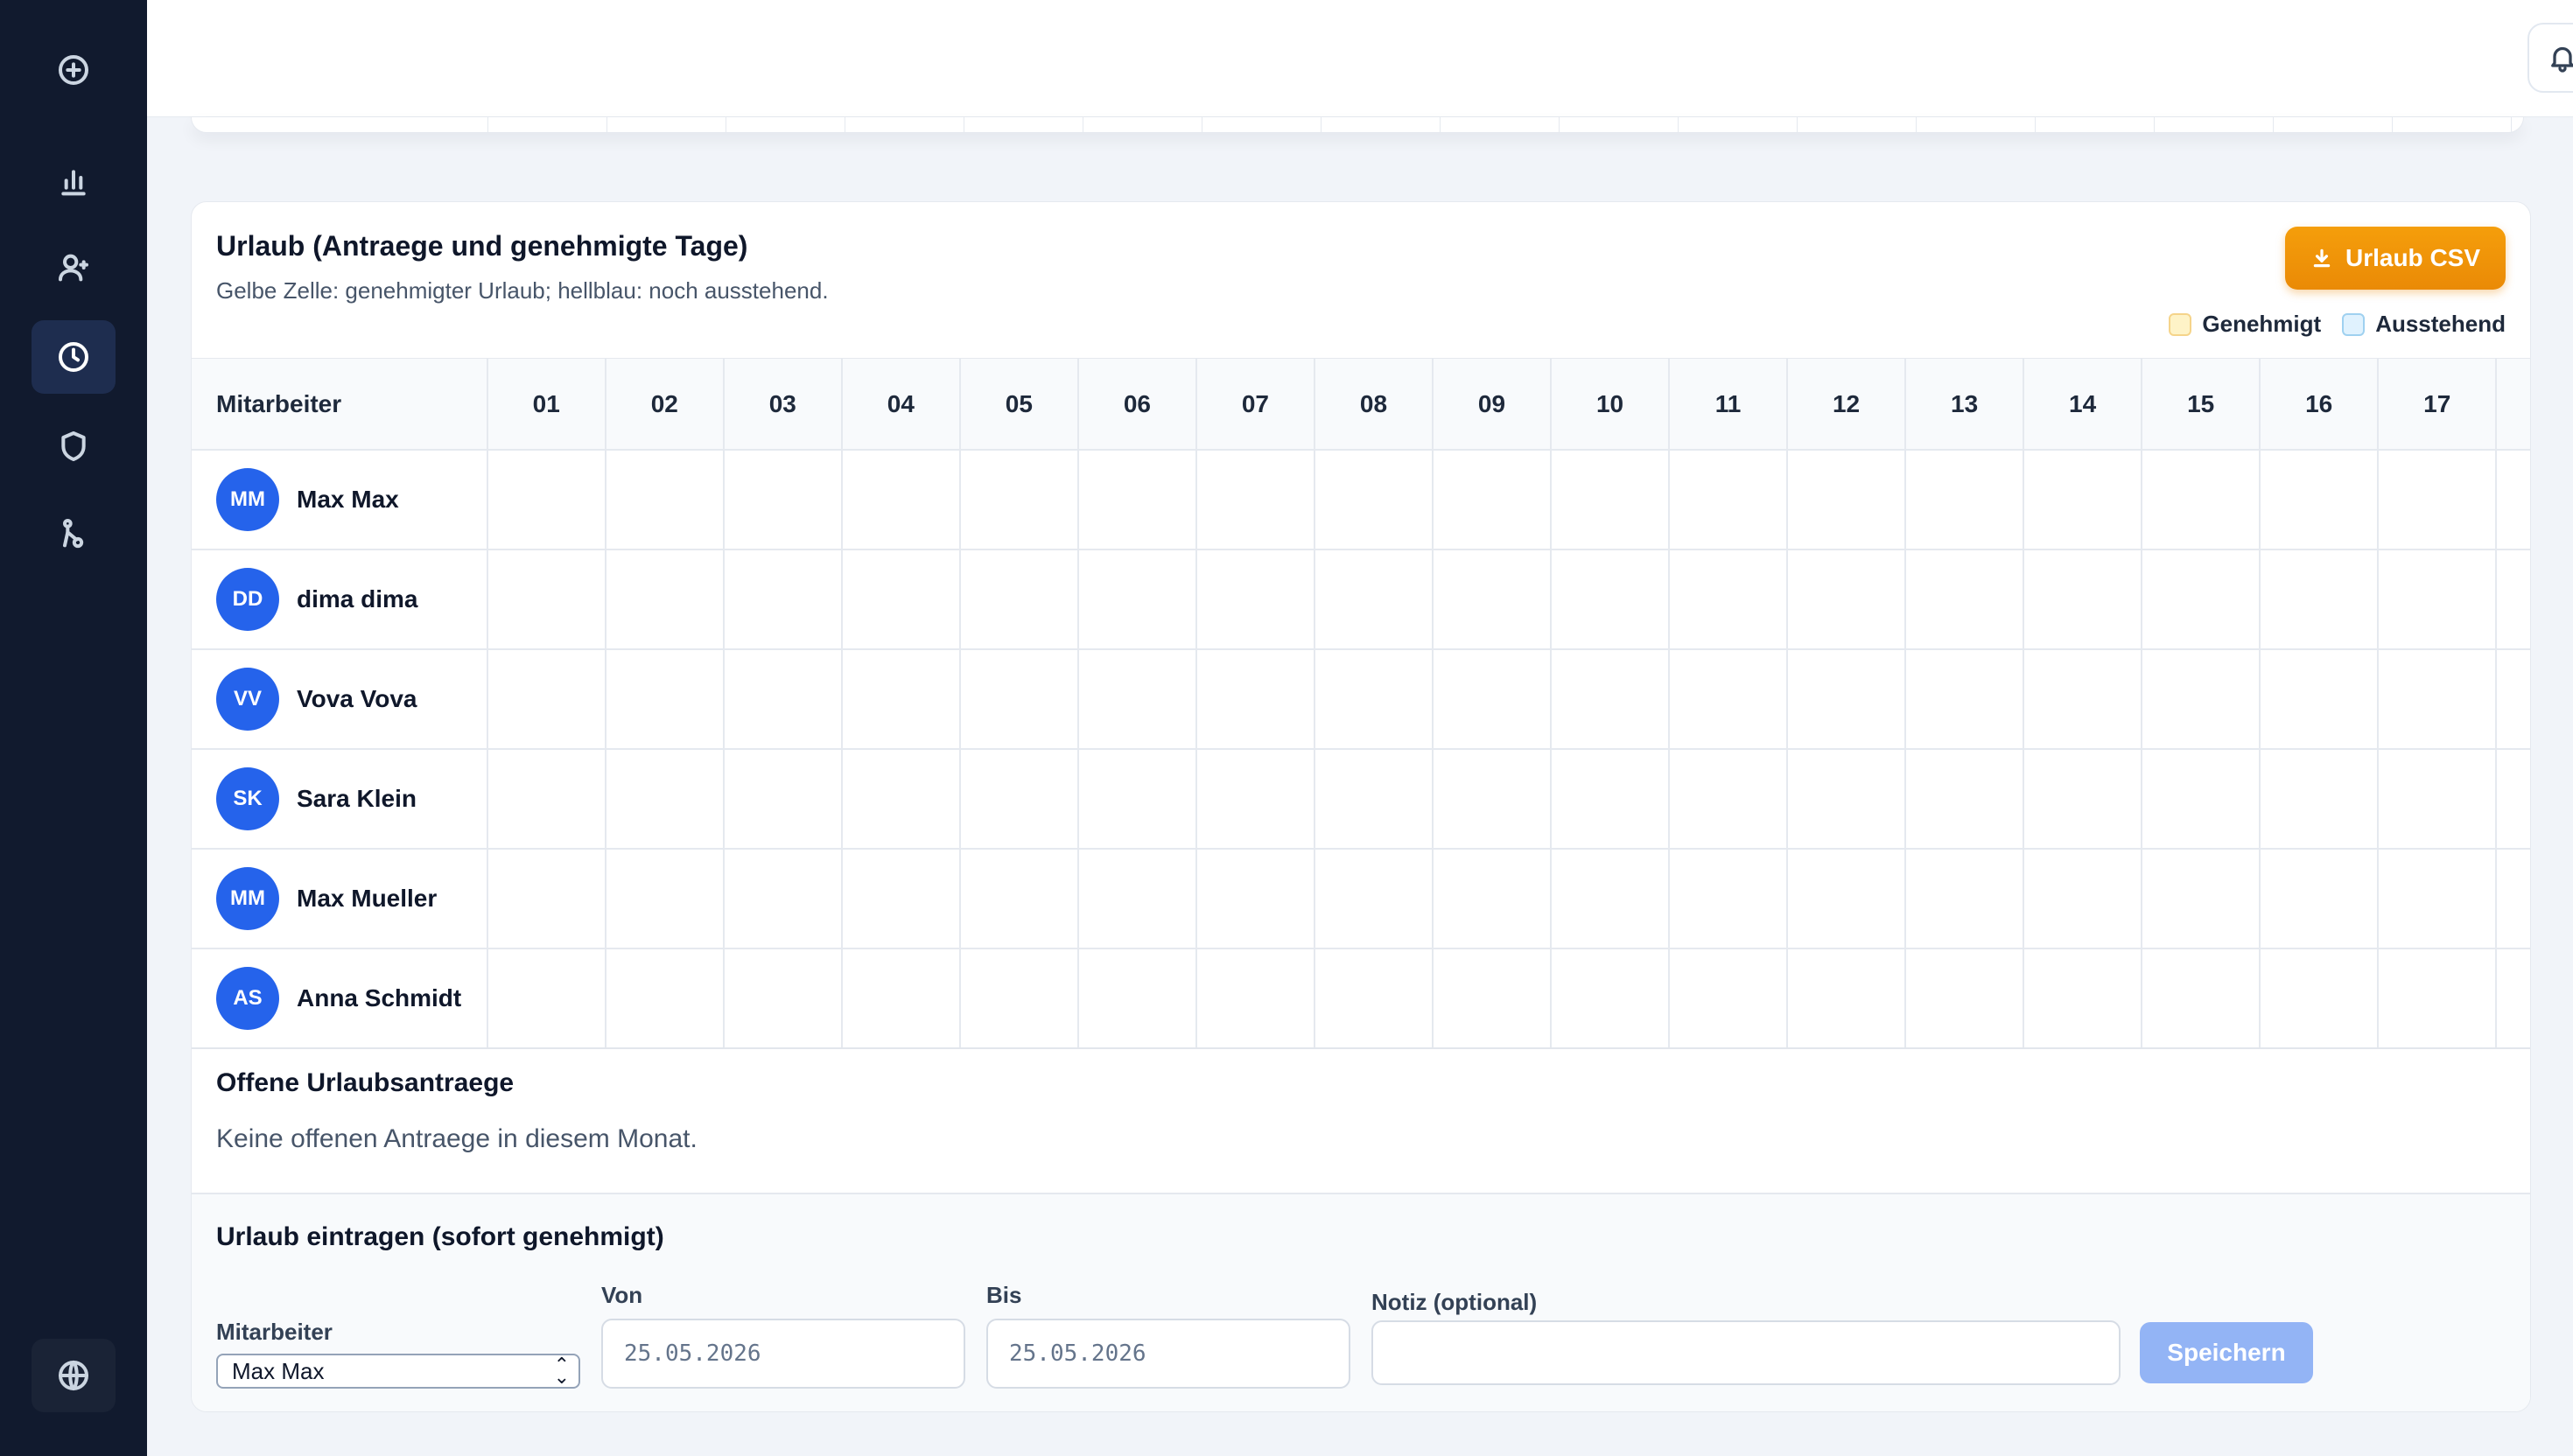 This screenshot has width=2573, height=1456. What do you see at coordinates (74, 357) in the screenshot?
I see `sidebar-item-time` at bounding box center [74, 357].